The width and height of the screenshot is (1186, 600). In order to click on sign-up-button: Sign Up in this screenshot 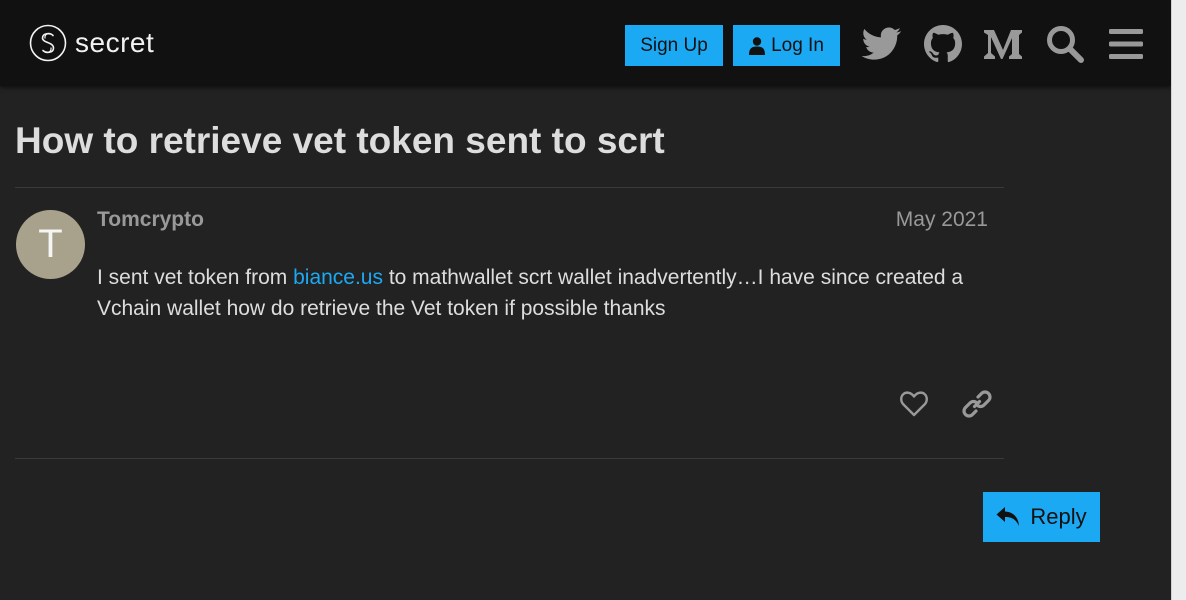, I will do `click(674, 45)`.